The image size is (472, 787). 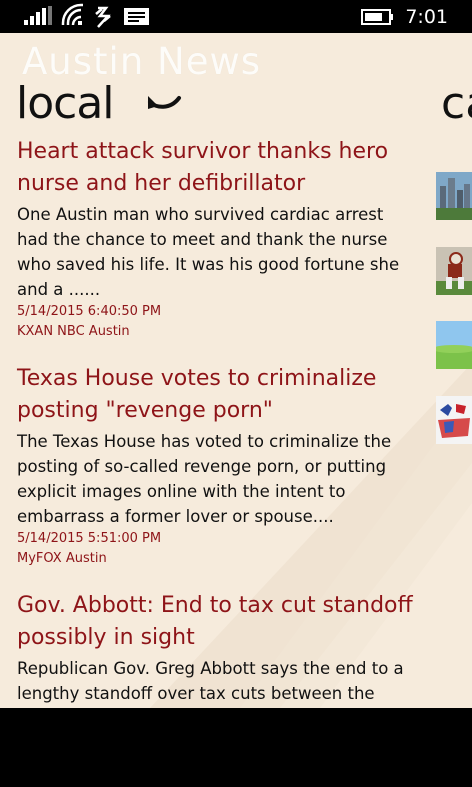 I want to click on status-bar: 7:01, so click(x=236, y=16).